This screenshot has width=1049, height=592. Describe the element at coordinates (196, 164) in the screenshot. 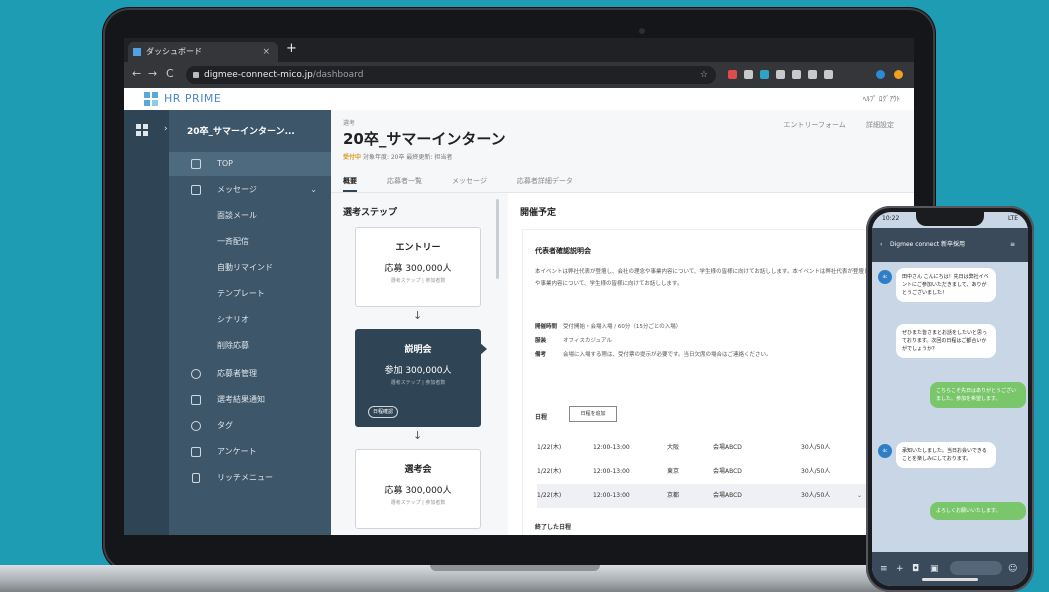

I see `home-icon` at that location.